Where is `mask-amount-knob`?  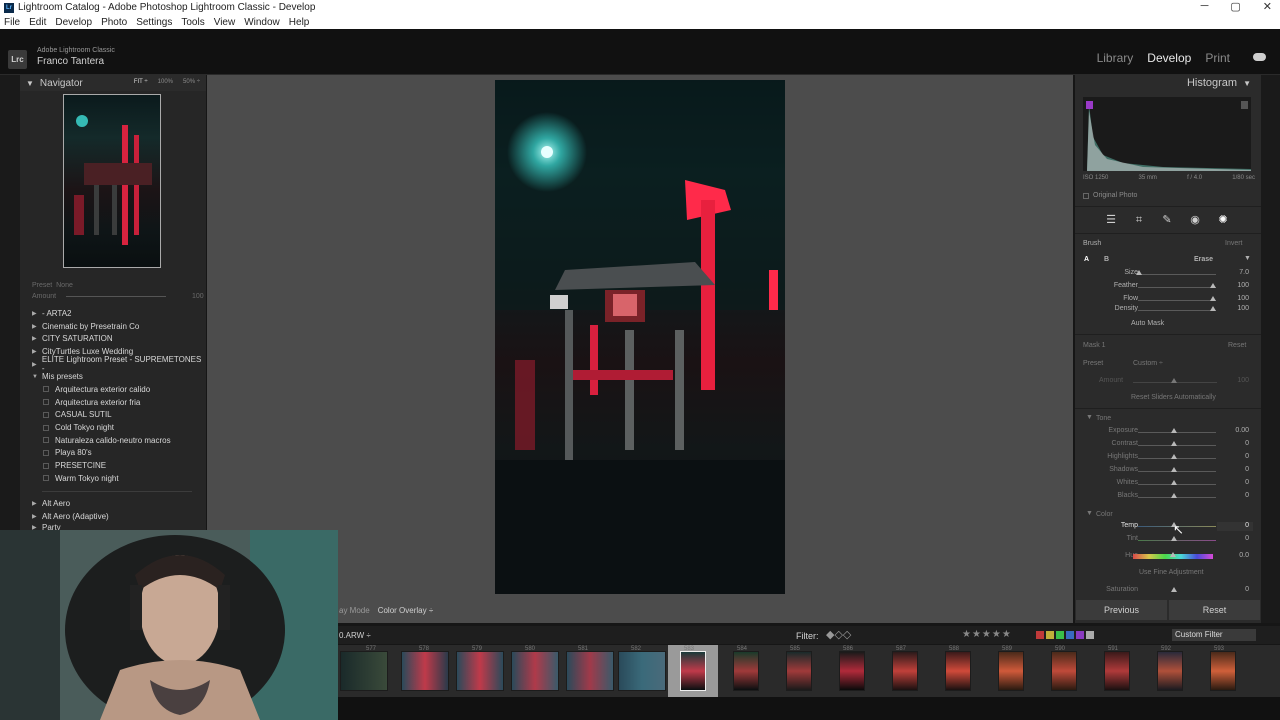 mask-amount-knob is located at coordinates (1174, 380).